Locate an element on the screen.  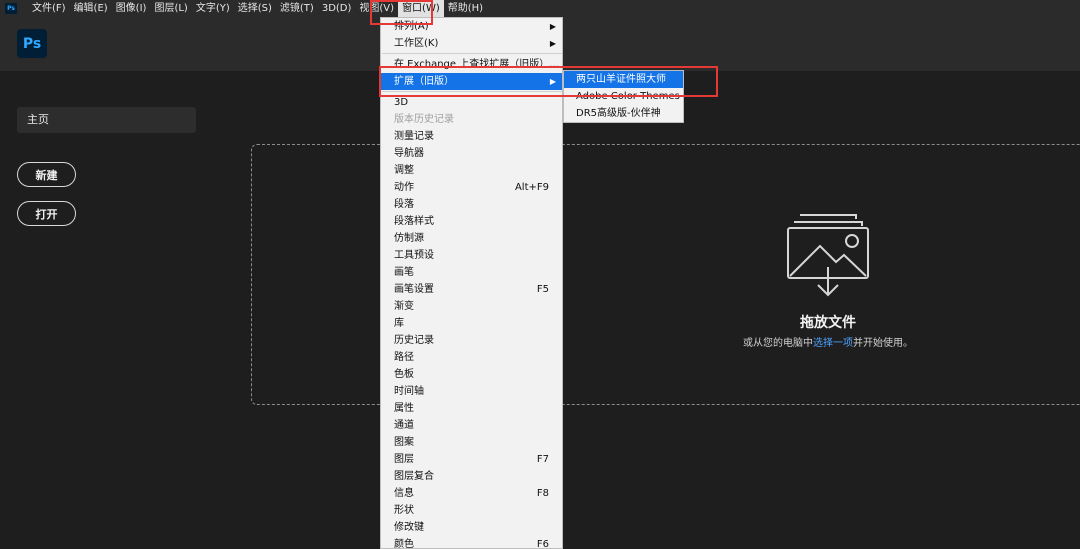
photoshop-app-icon: Ps is located at coordinates (11, 8).